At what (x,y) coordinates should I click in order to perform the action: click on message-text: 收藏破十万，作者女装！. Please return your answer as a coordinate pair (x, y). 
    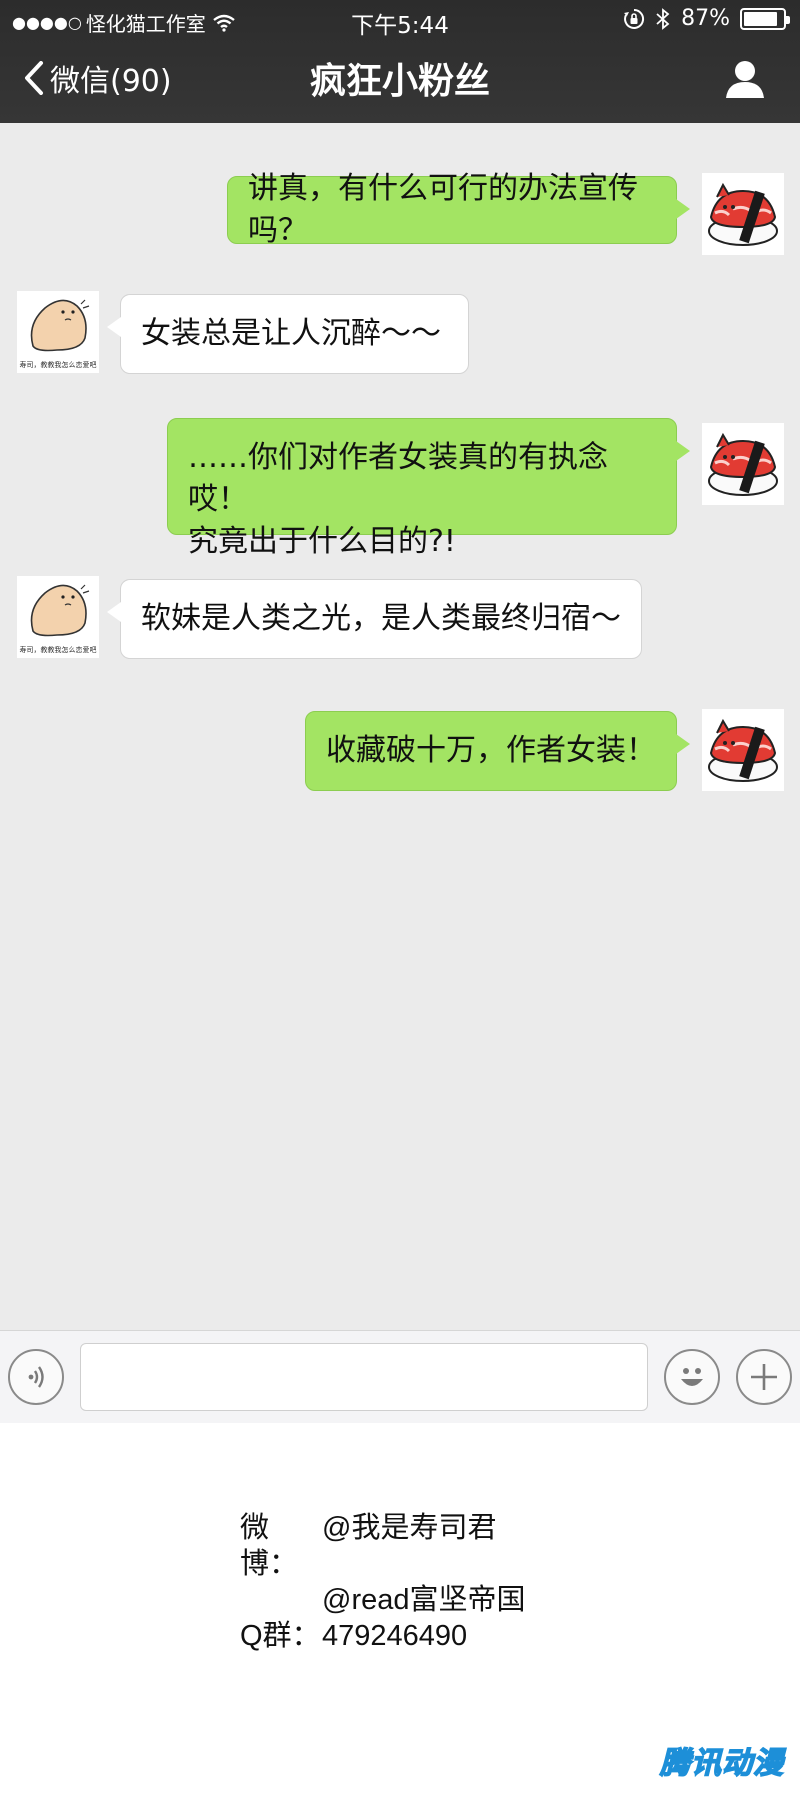
    Looking at the image, I should click on (491, 750).